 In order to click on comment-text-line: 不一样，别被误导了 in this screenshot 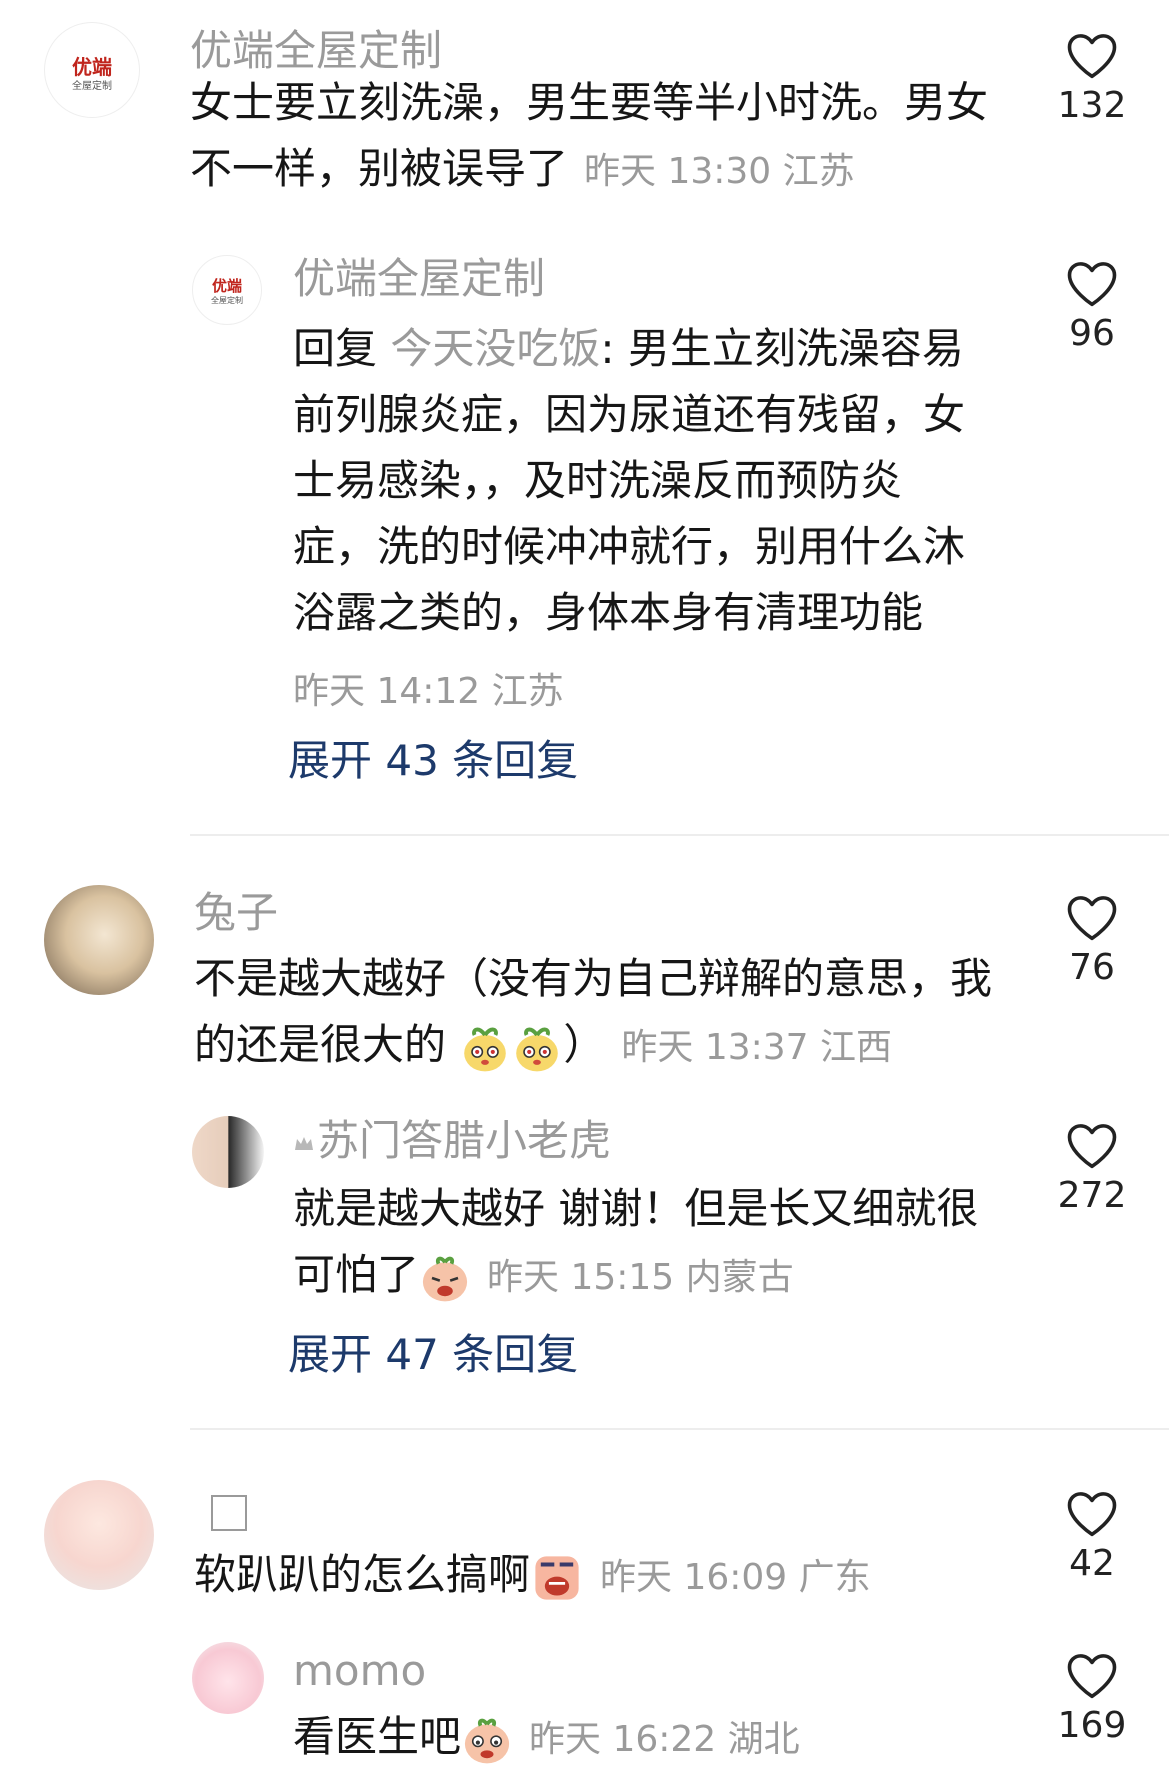, I will do `click(379, 168)`.